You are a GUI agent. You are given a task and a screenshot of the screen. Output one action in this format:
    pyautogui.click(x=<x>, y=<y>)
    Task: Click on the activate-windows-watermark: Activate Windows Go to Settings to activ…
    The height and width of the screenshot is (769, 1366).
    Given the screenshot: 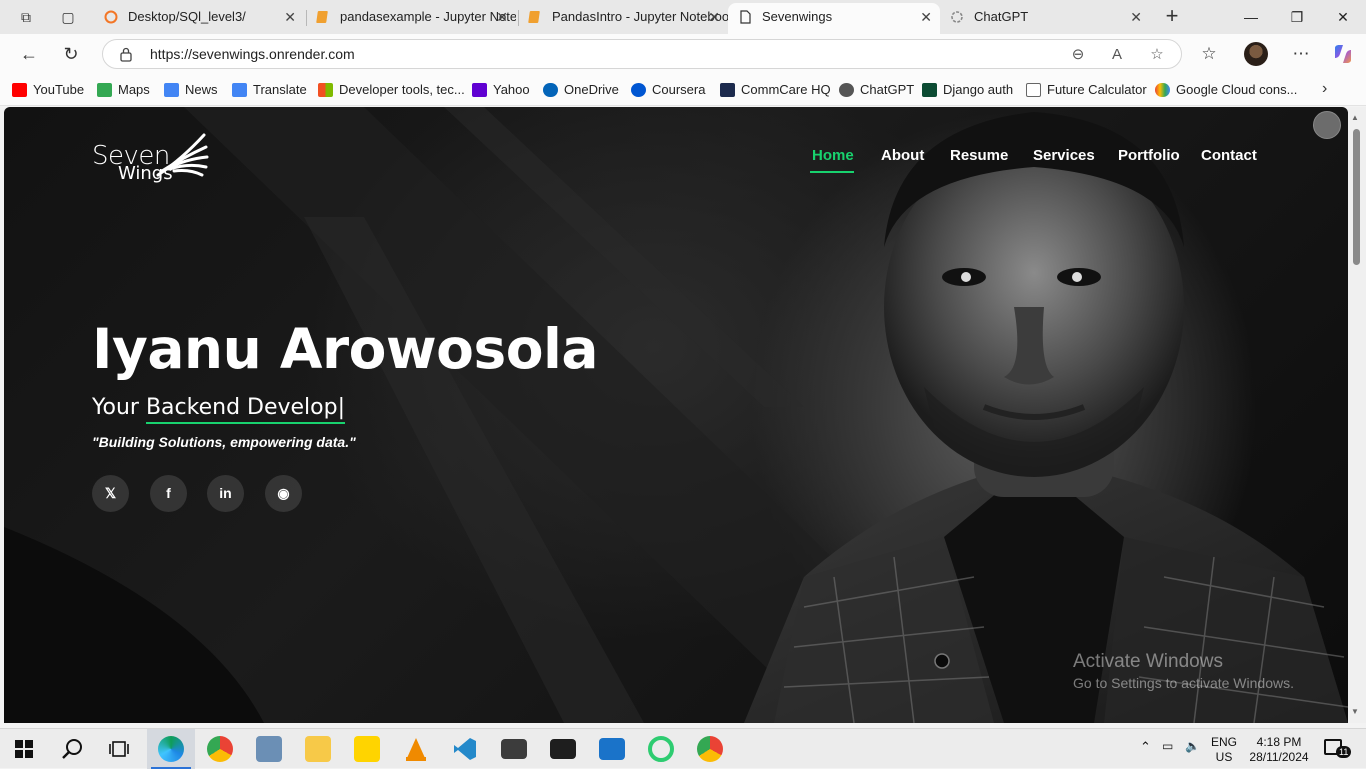 What is the action you would take?
    pyautogui.click(x=1183, y=671)
    